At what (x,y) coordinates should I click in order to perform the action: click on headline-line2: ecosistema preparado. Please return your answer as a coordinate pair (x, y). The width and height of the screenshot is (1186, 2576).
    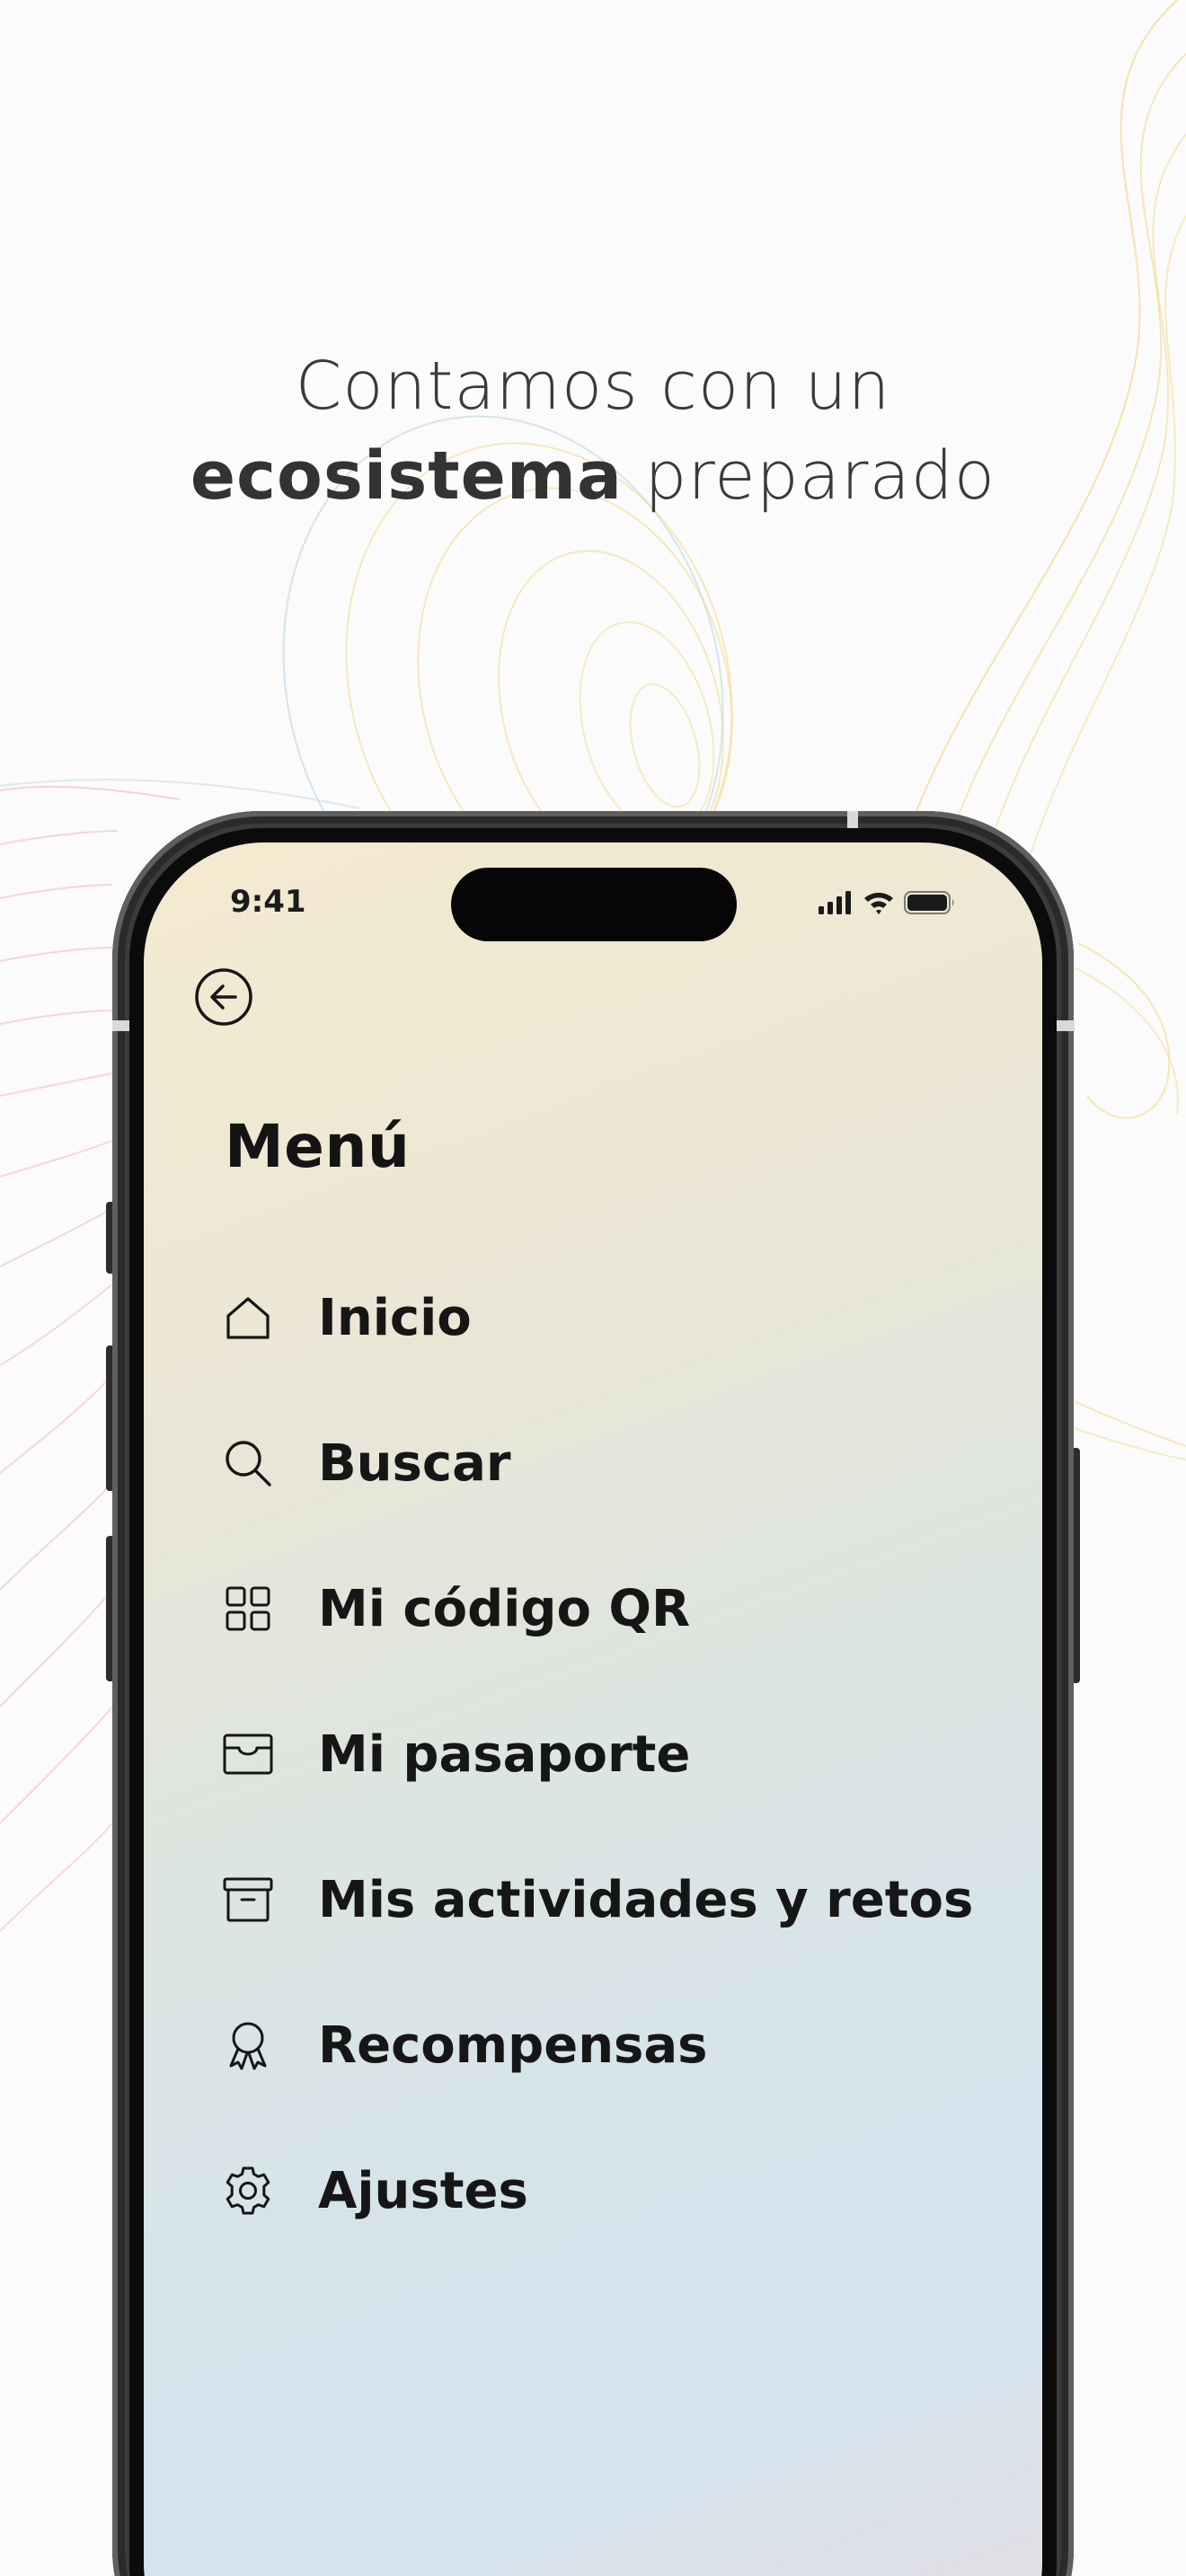
    Looking at the image, I should click on (593, 476).